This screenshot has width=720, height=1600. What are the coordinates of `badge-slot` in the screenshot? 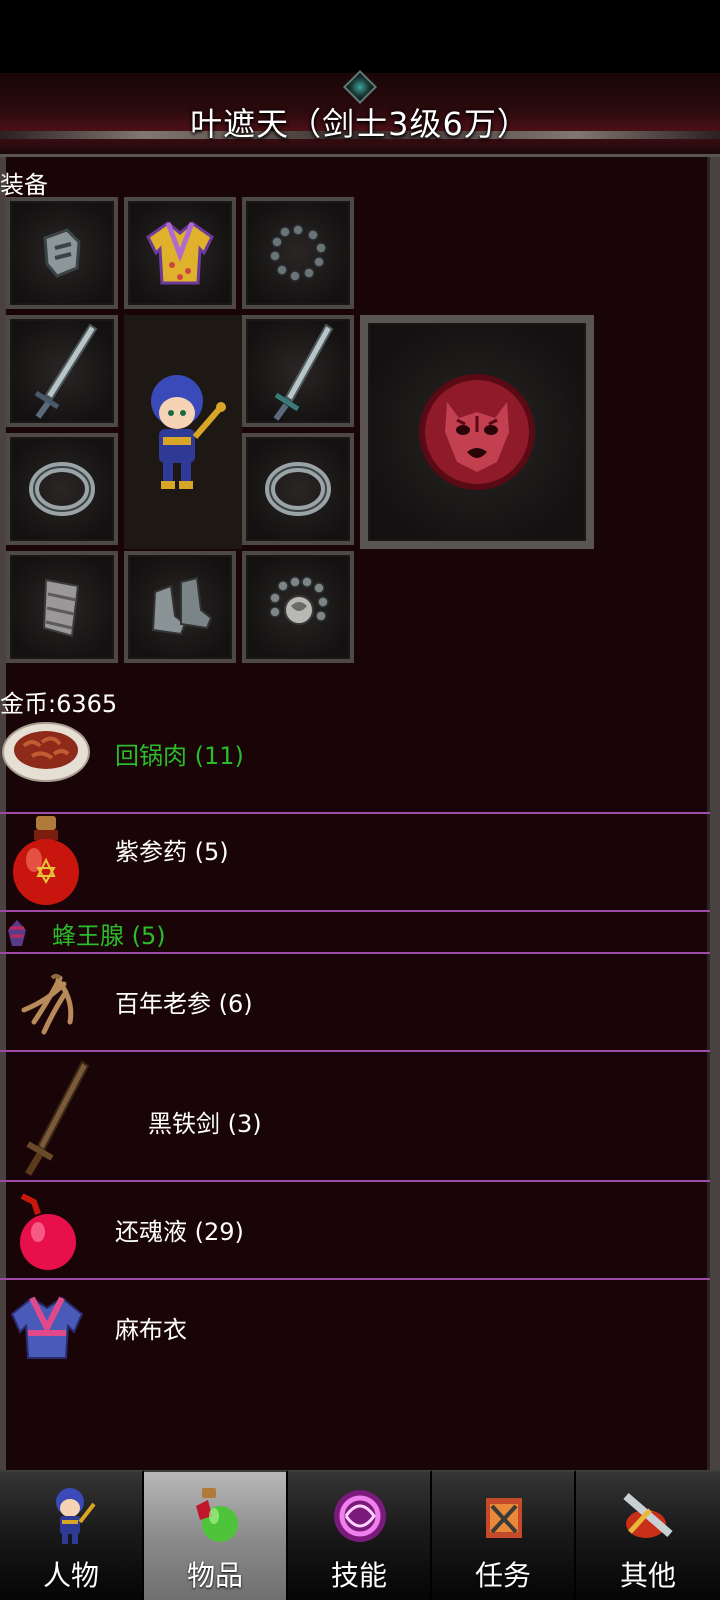 It's located at (477, 432).